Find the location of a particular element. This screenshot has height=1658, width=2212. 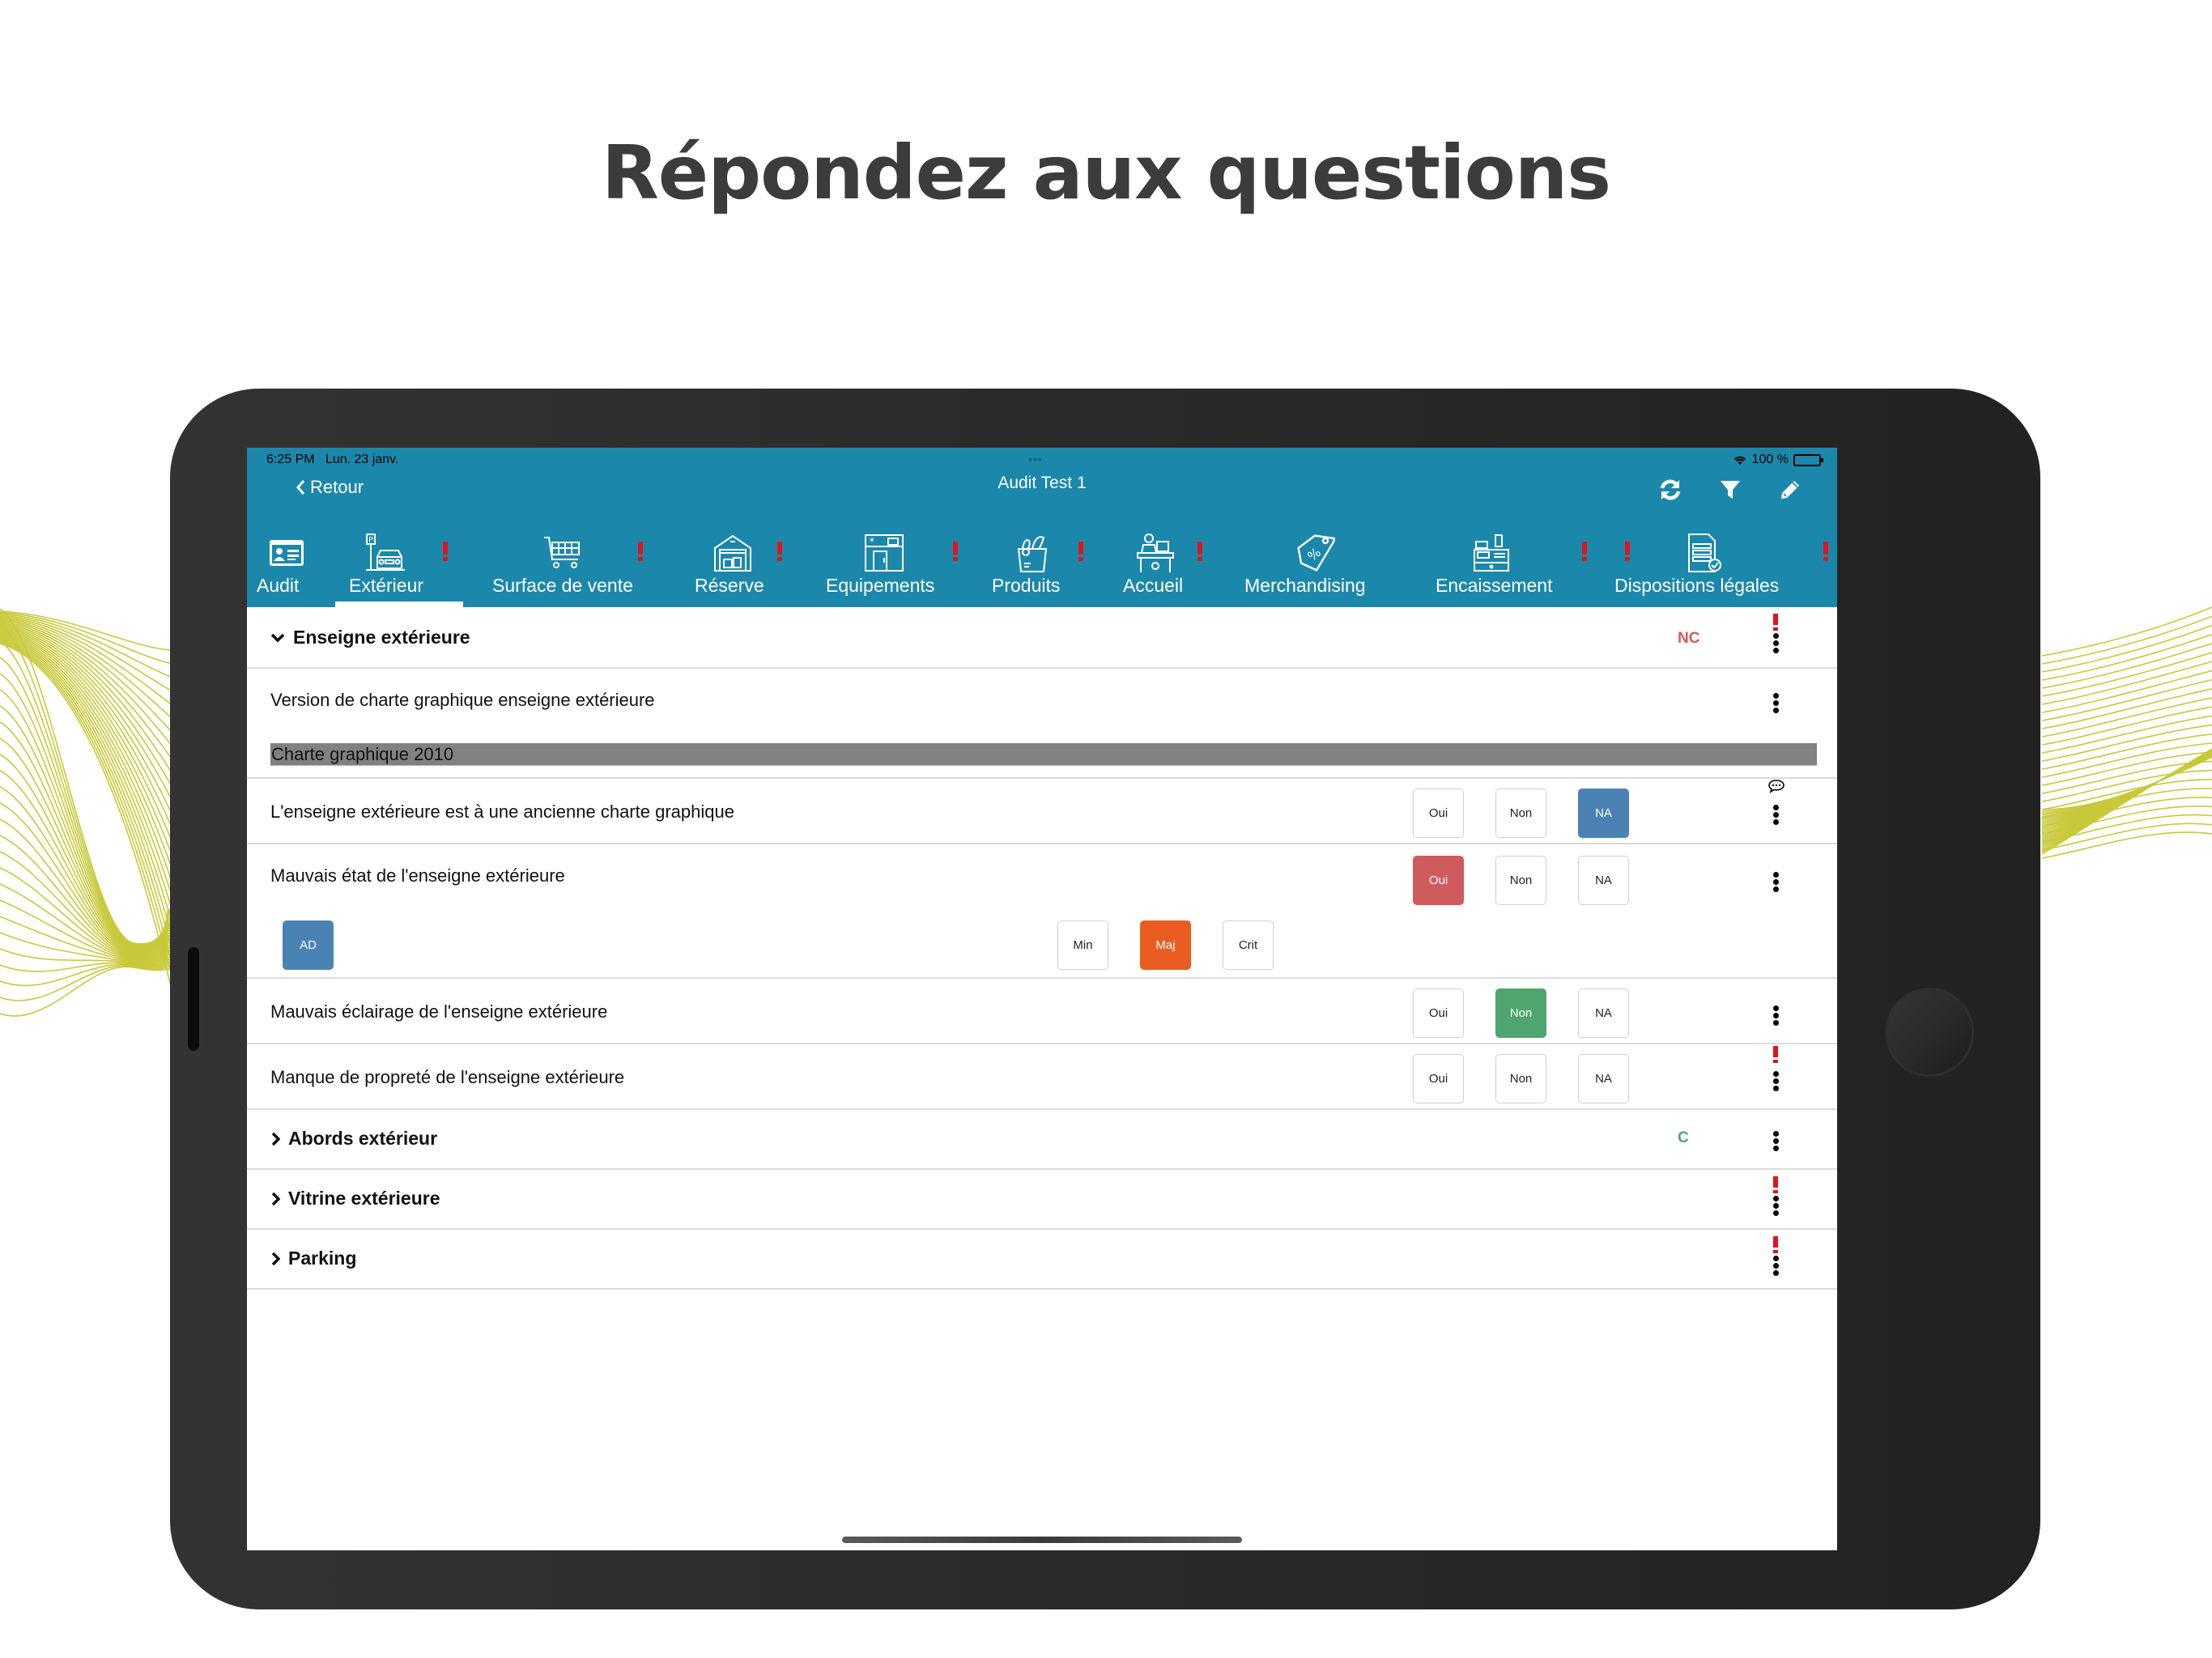

battery-icon is located at coordinates (1808, 459).